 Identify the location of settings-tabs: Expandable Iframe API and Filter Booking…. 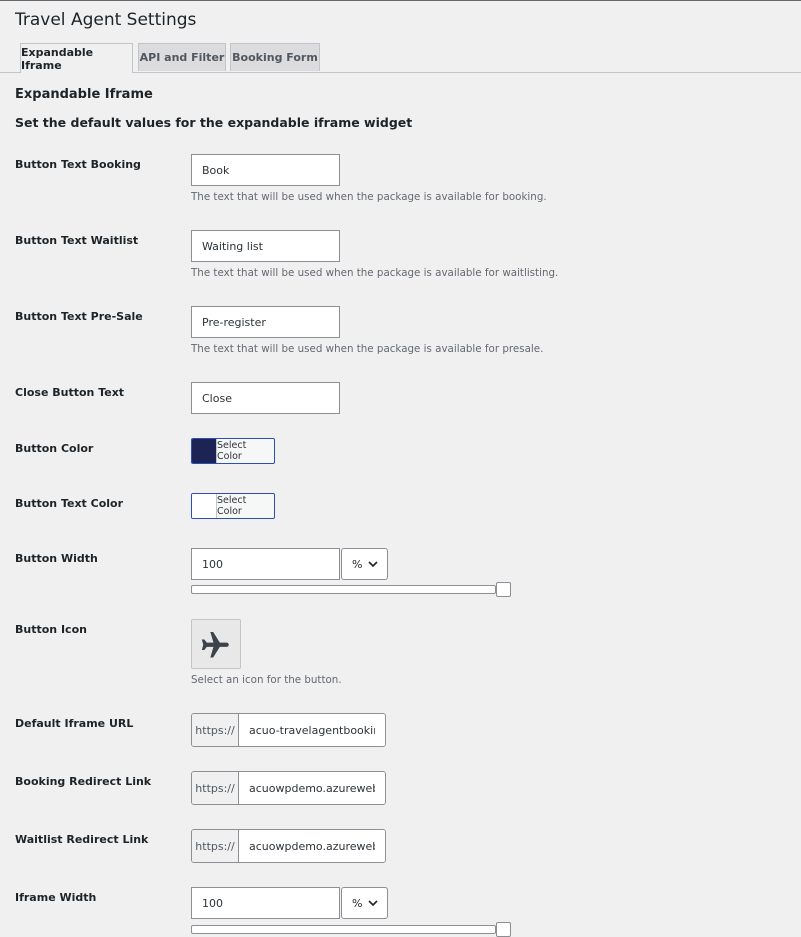
(400, 58).